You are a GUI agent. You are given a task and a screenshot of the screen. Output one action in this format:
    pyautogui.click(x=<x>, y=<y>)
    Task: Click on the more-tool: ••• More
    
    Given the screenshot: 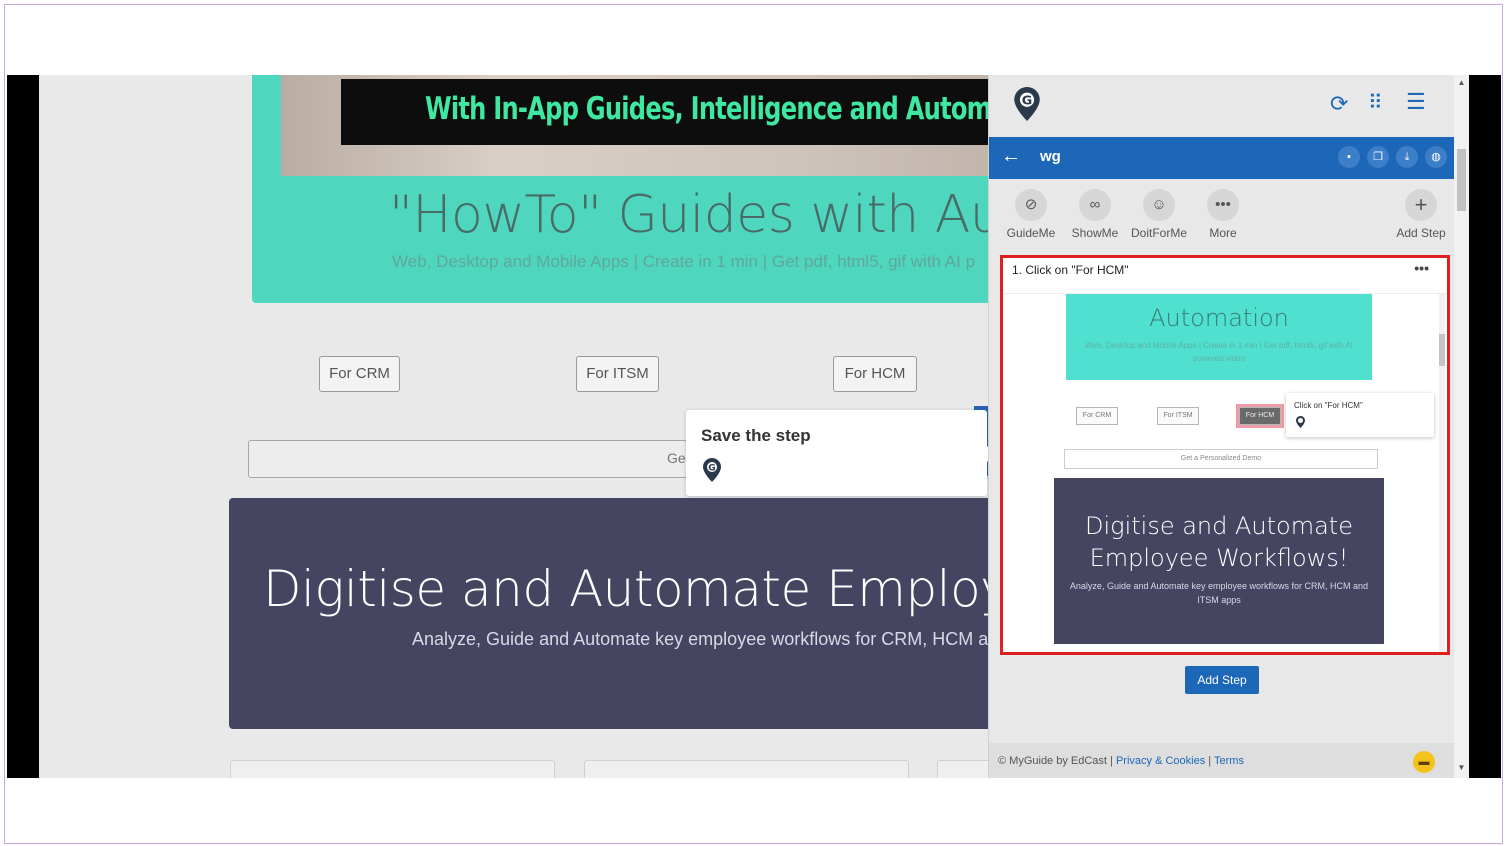 What is the action you would take?
    pyautogui.click(x=1223, y=214)
    